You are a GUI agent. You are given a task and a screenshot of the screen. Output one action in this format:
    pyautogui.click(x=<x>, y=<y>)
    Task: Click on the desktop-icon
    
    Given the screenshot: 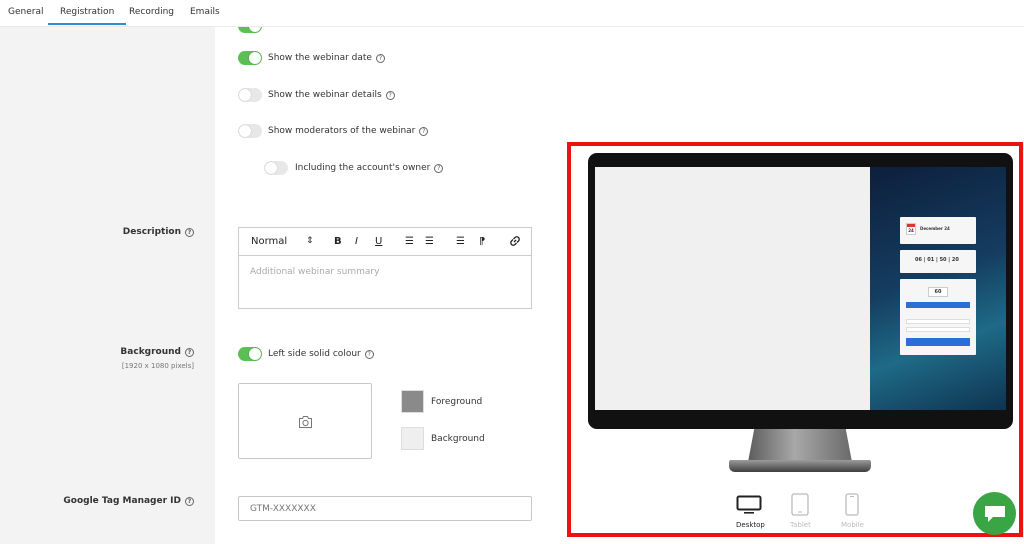 What is the action you would take?
    pyautogui.click(x=749, y=504)
    